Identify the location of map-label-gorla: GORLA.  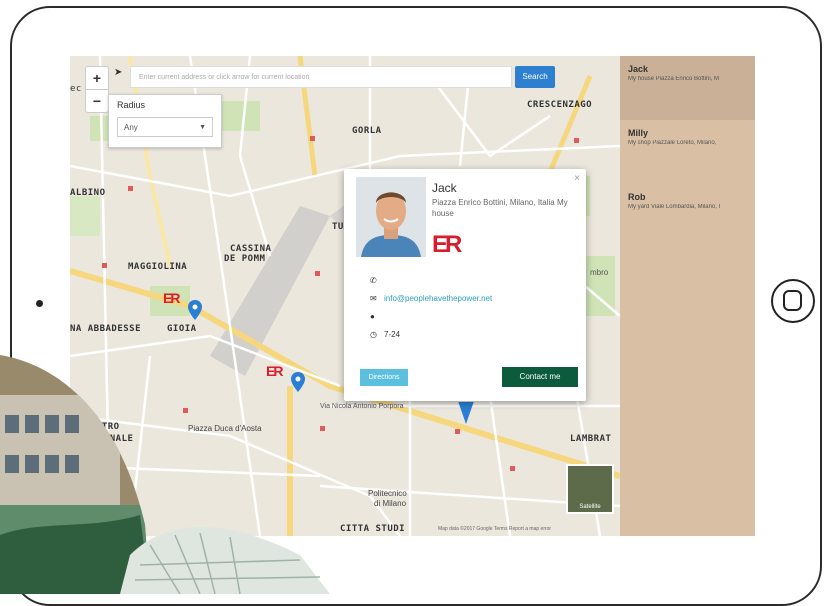
(367, 131).